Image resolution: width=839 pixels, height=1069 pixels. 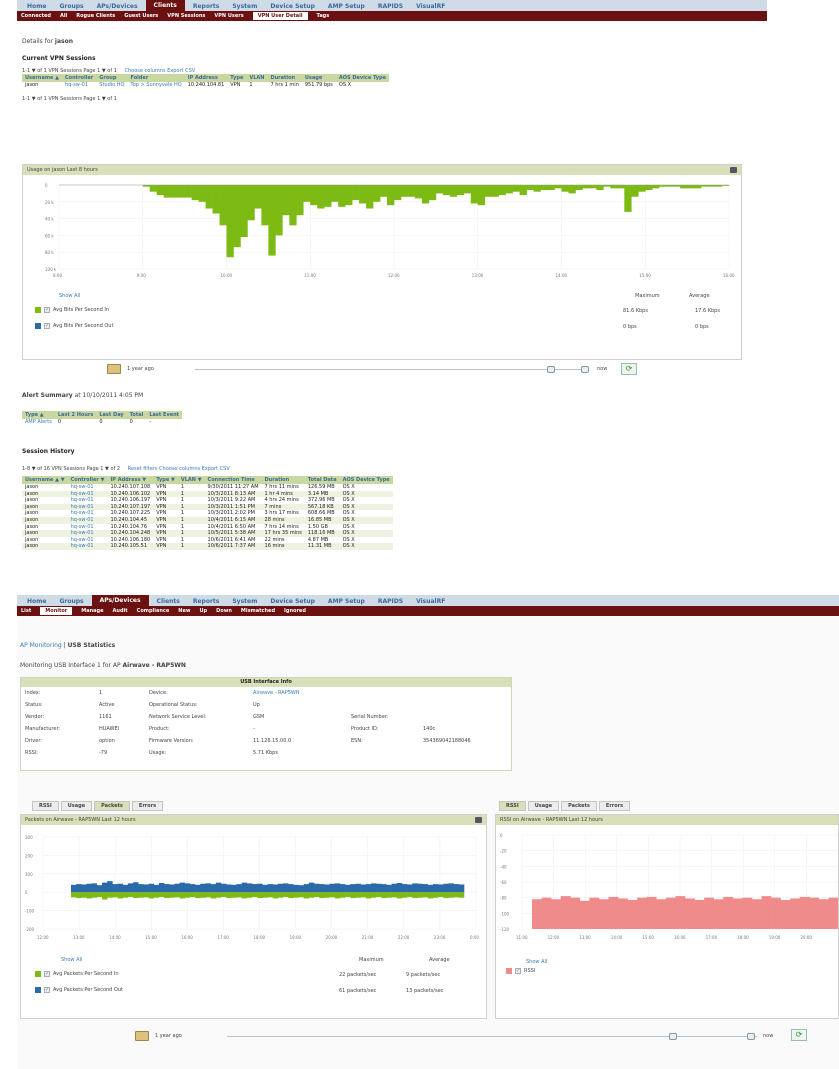 What do you see at coordinates (87, 480) in the screenshot?
I see `column-header: Controller ▼` at bounding box center [87, 480].